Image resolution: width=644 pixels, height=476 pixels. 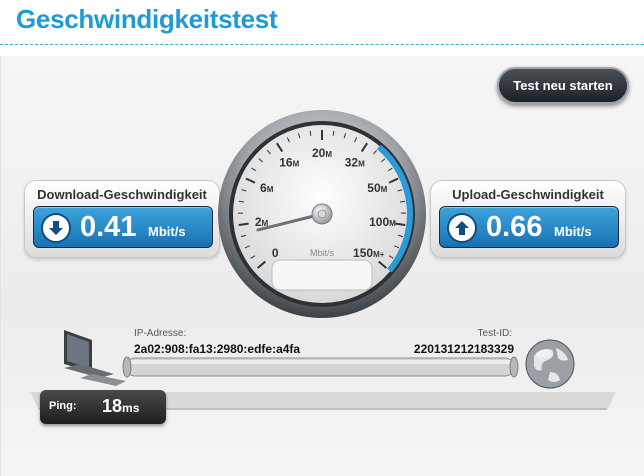 What do you see at coordinates (147, 19) in the screenshot?
I see `page-title: Geschwindigkeitstest` at bounding box center [147, 19].